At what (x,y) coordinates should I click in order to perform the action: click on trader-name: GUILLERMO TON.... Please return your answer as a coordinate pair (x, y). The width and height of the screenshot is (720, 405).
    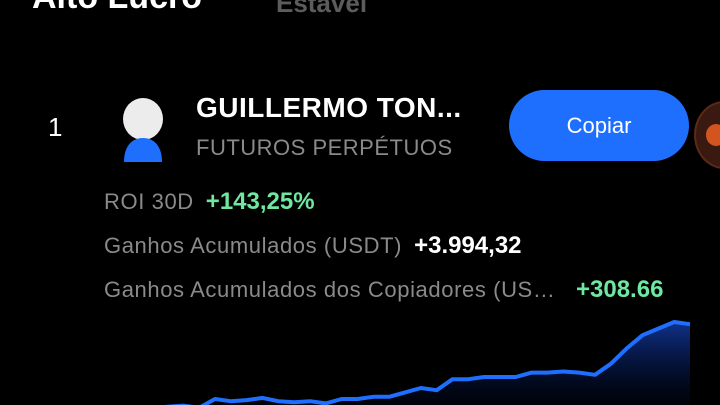
    Looking at the image, I should click on (329, 108).